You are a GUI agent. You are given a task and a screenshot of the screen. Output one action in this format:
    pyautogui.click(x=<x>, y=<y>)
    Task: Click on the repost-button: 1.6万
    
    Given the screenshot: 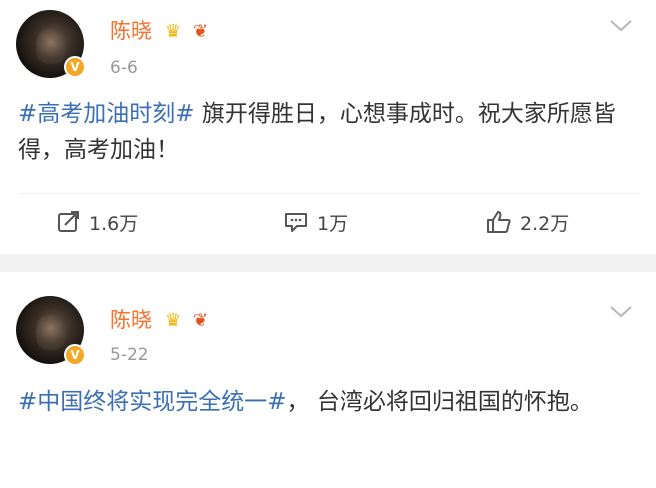 What is the action you would take?
    pyautogui.click(x=97, y=222)
    